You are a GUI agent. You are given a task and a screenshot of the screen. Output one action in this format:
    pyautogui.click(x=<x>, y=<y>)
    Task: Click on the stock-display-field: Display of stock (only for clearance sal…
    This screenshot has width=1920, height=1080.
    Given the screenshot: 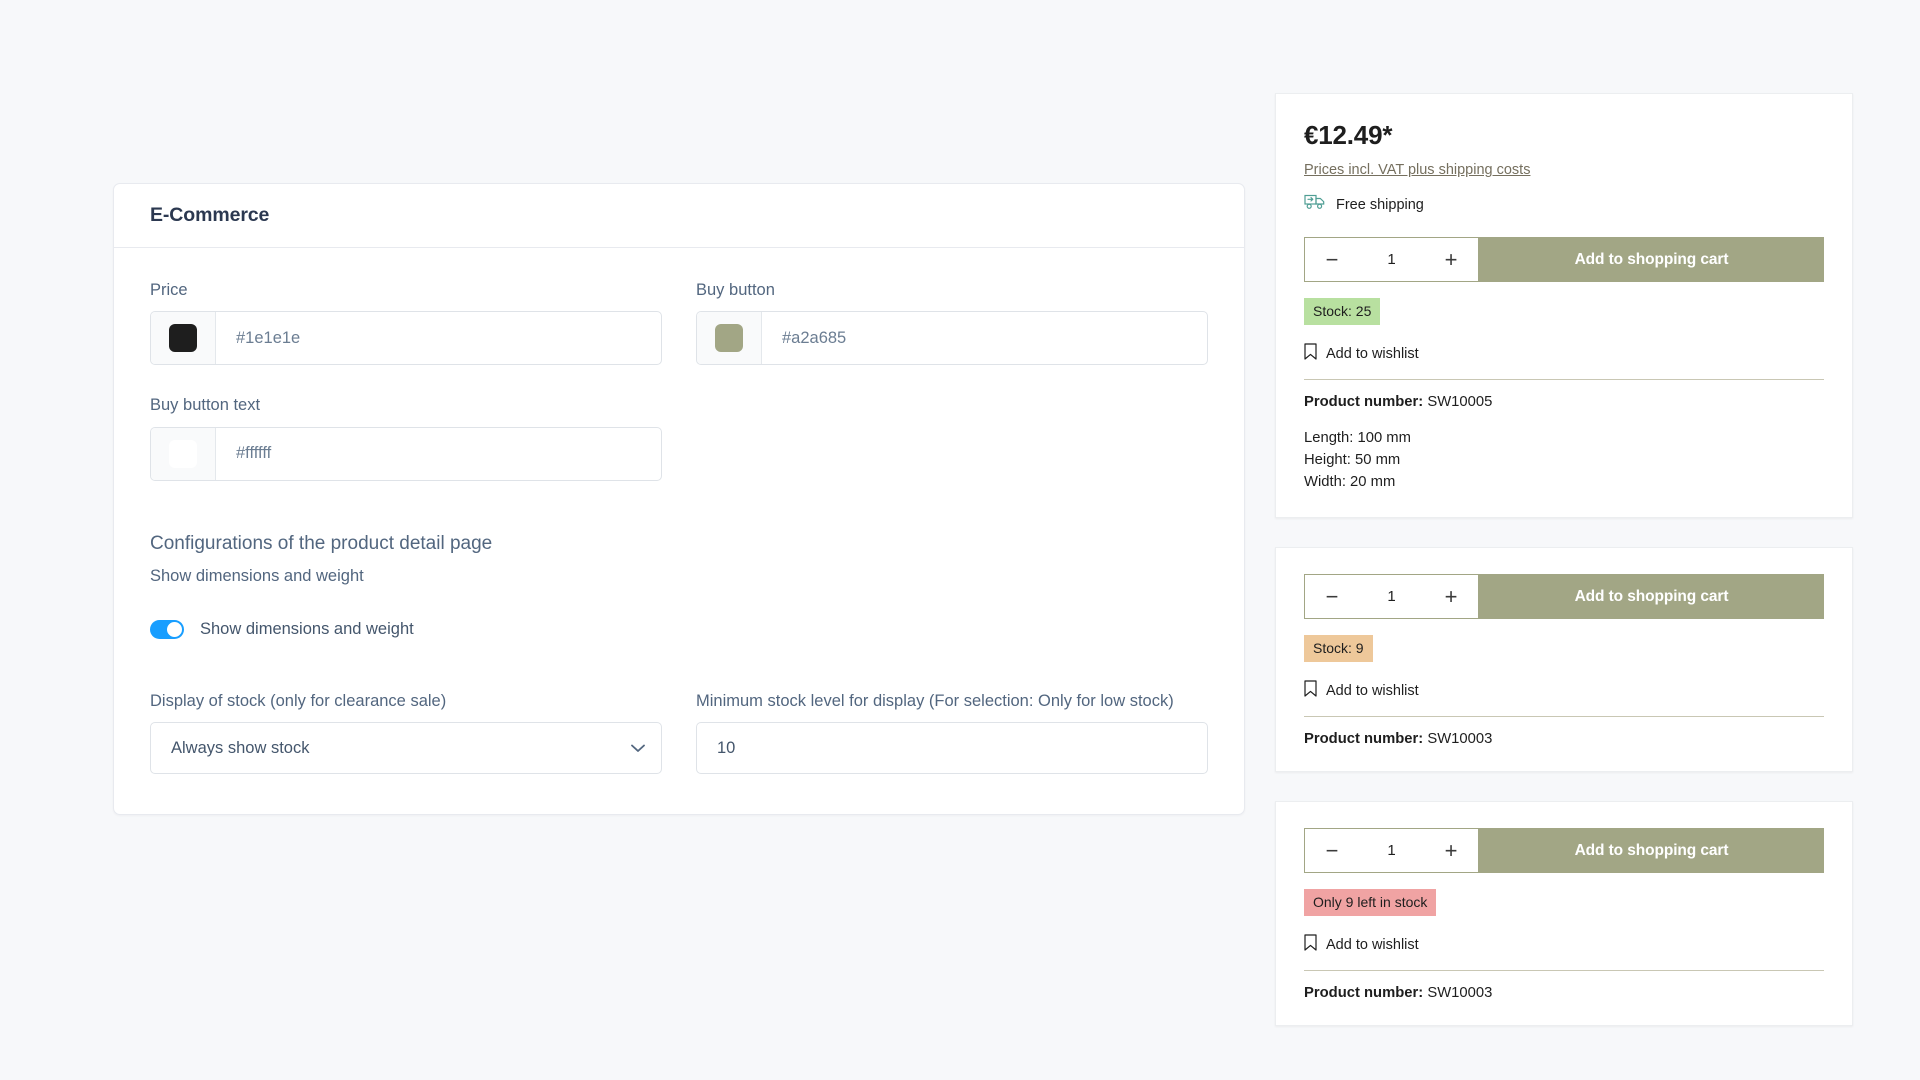 What is the action you would take?
    pyautogui.click(x=406, y=733)
    